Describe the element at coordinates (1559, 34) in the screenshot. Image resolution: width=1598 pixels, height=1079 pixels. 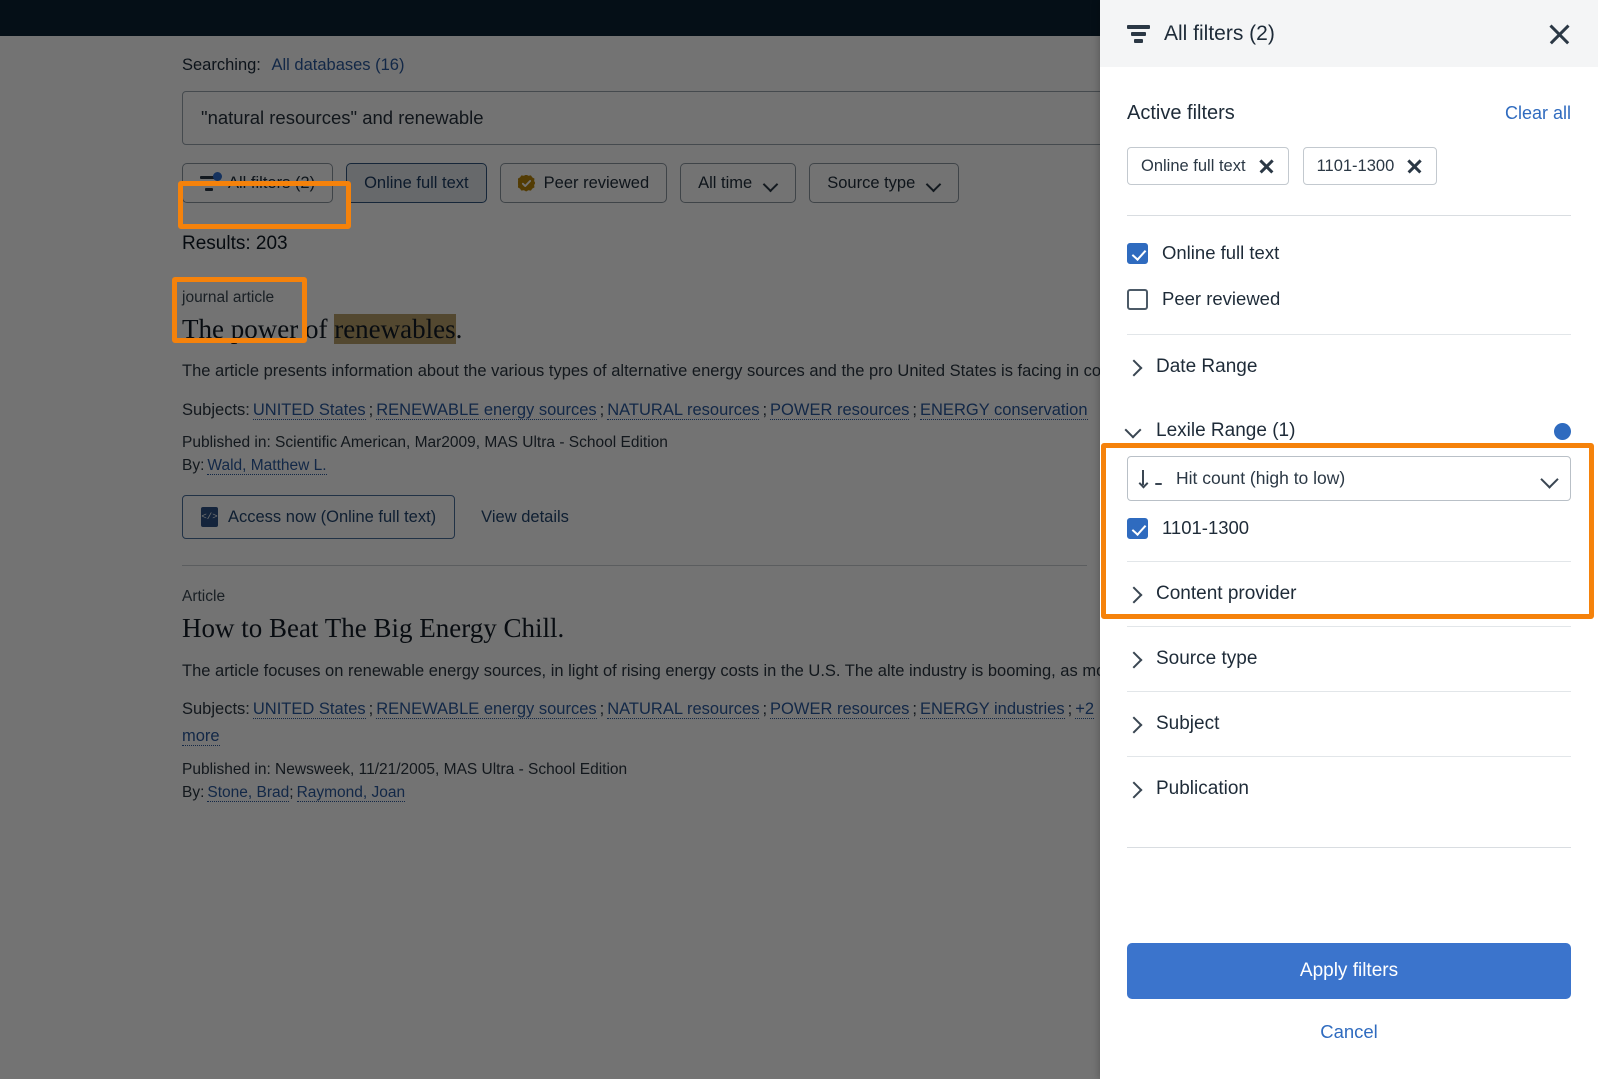
I see `close-icon` at that location.